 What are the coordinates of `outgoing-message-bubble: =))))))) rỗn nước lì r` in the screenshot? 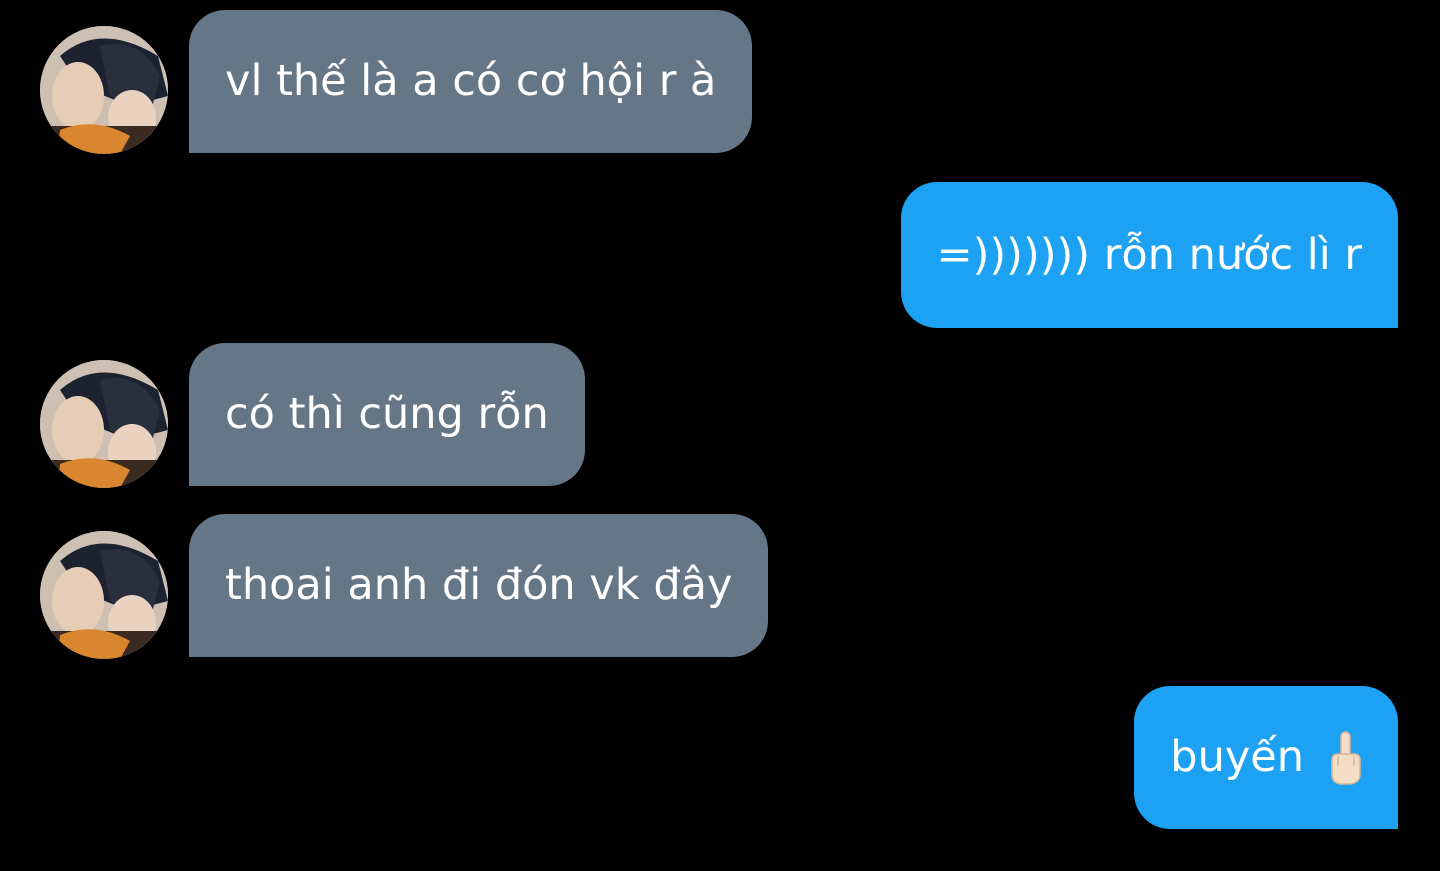 It's located at (1149, 255).